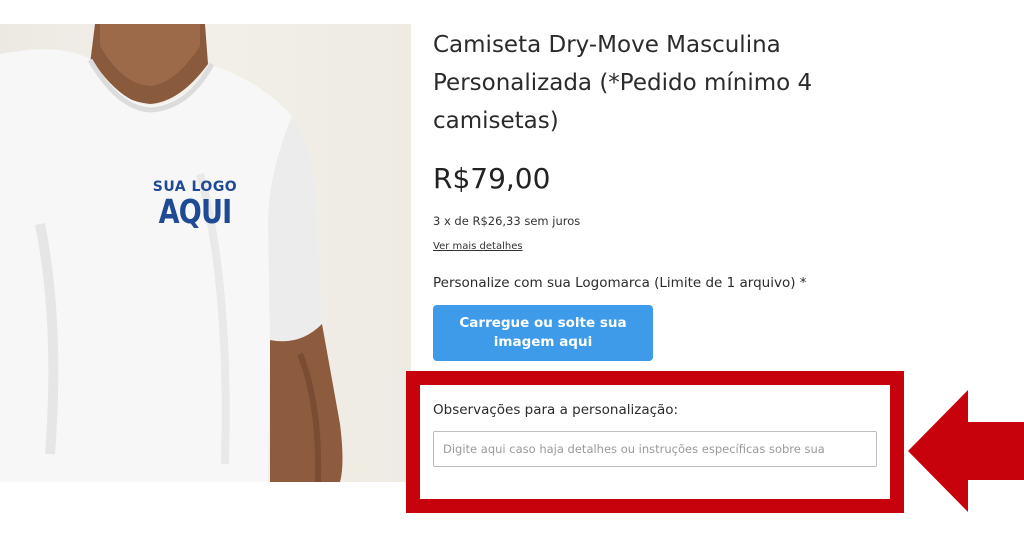 The image size is (1024, 540). What do you see at coordinates (655, 449) in the screenshot?
I see `notes-input` at bounding box center [655, 449].